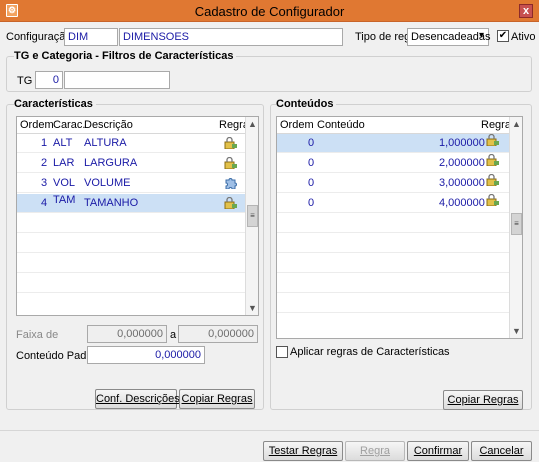 This screenshot has height=462, width=539. I want to click on range-separator: a, so click(173, 335).